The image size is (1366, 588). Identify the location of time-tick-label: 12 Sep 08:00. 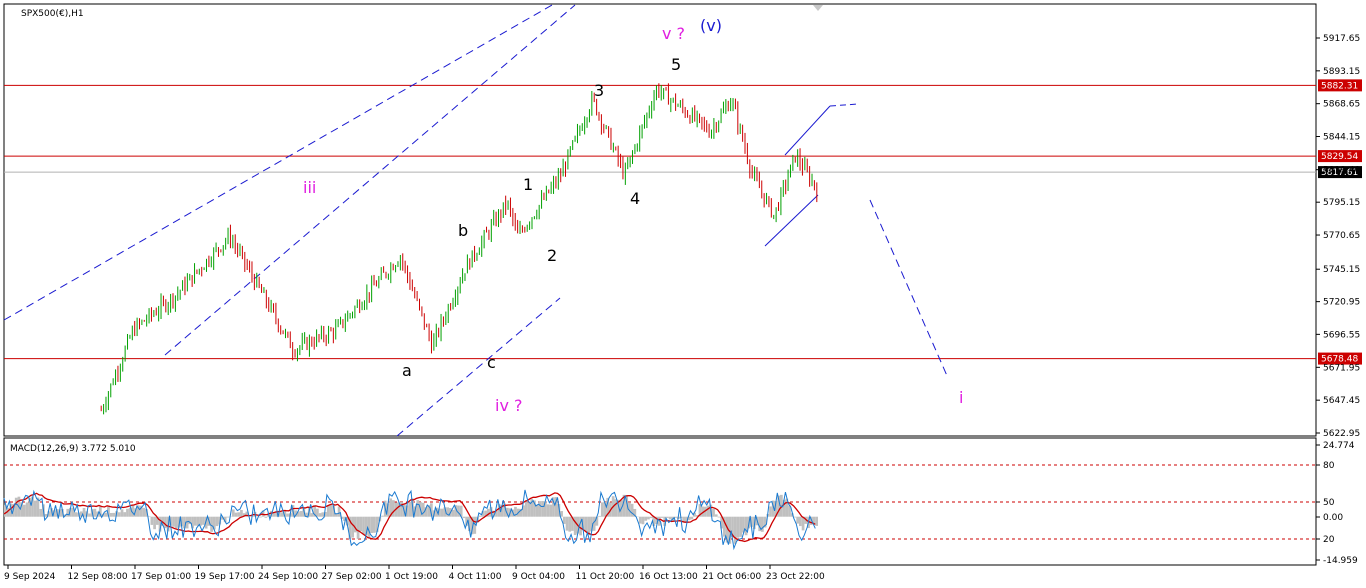
(98, 577).